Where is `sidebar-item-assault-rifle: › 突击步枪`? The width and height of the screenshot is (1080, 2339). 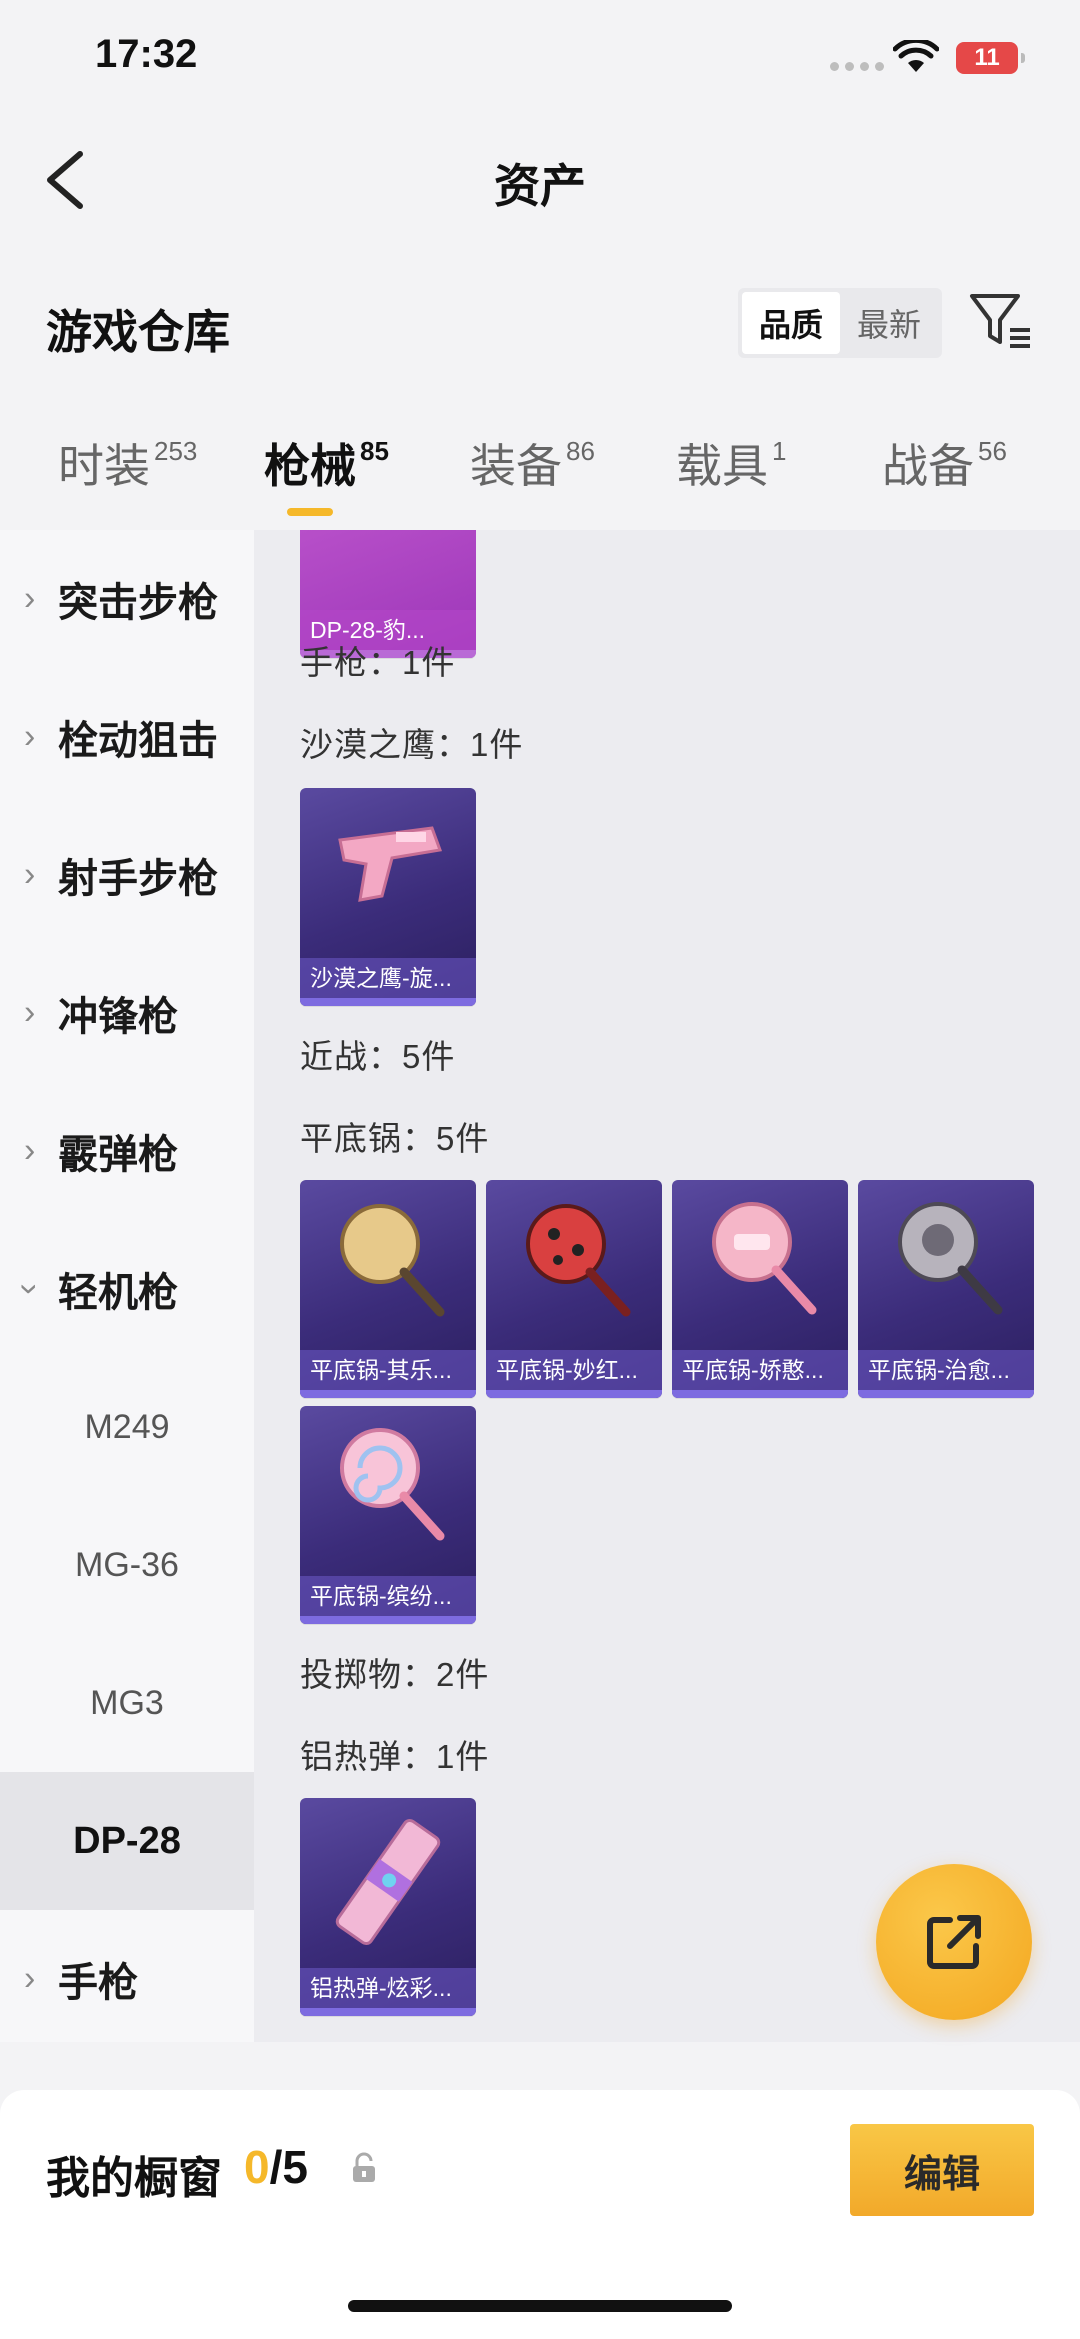 sidebar-item-assault-rifle: › 突击步枪 is located at coordinates (127, 599).